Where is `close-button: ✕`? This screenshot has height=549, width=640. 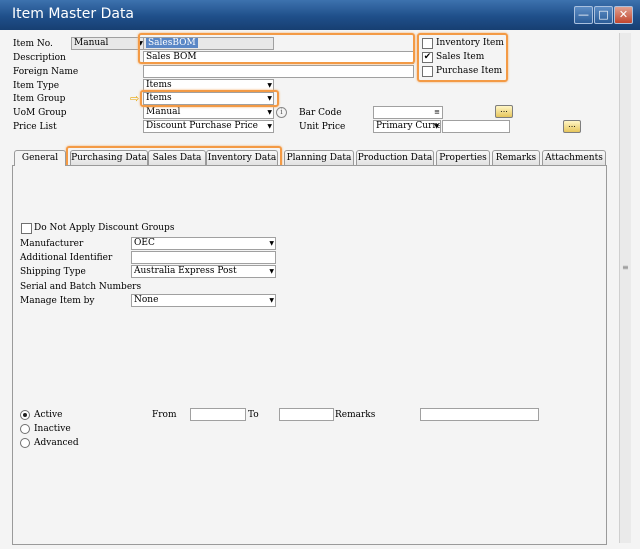 close-button: ✕ is located at coordinates (623, 15).